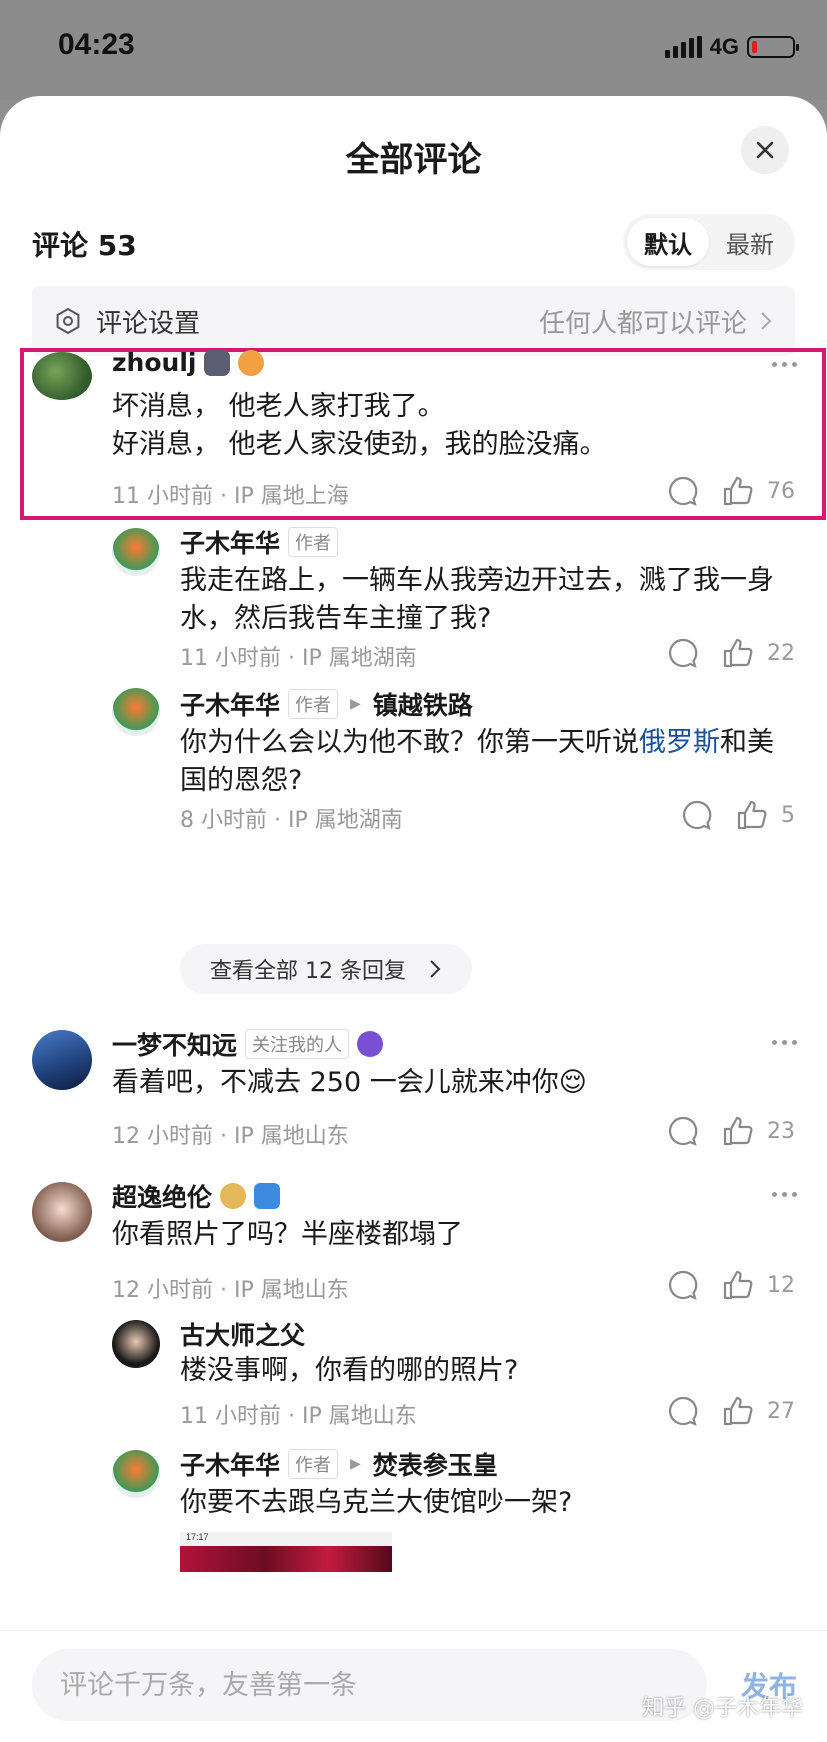  I want to click on comment-author-line: zhoulj, so click(188, 362).